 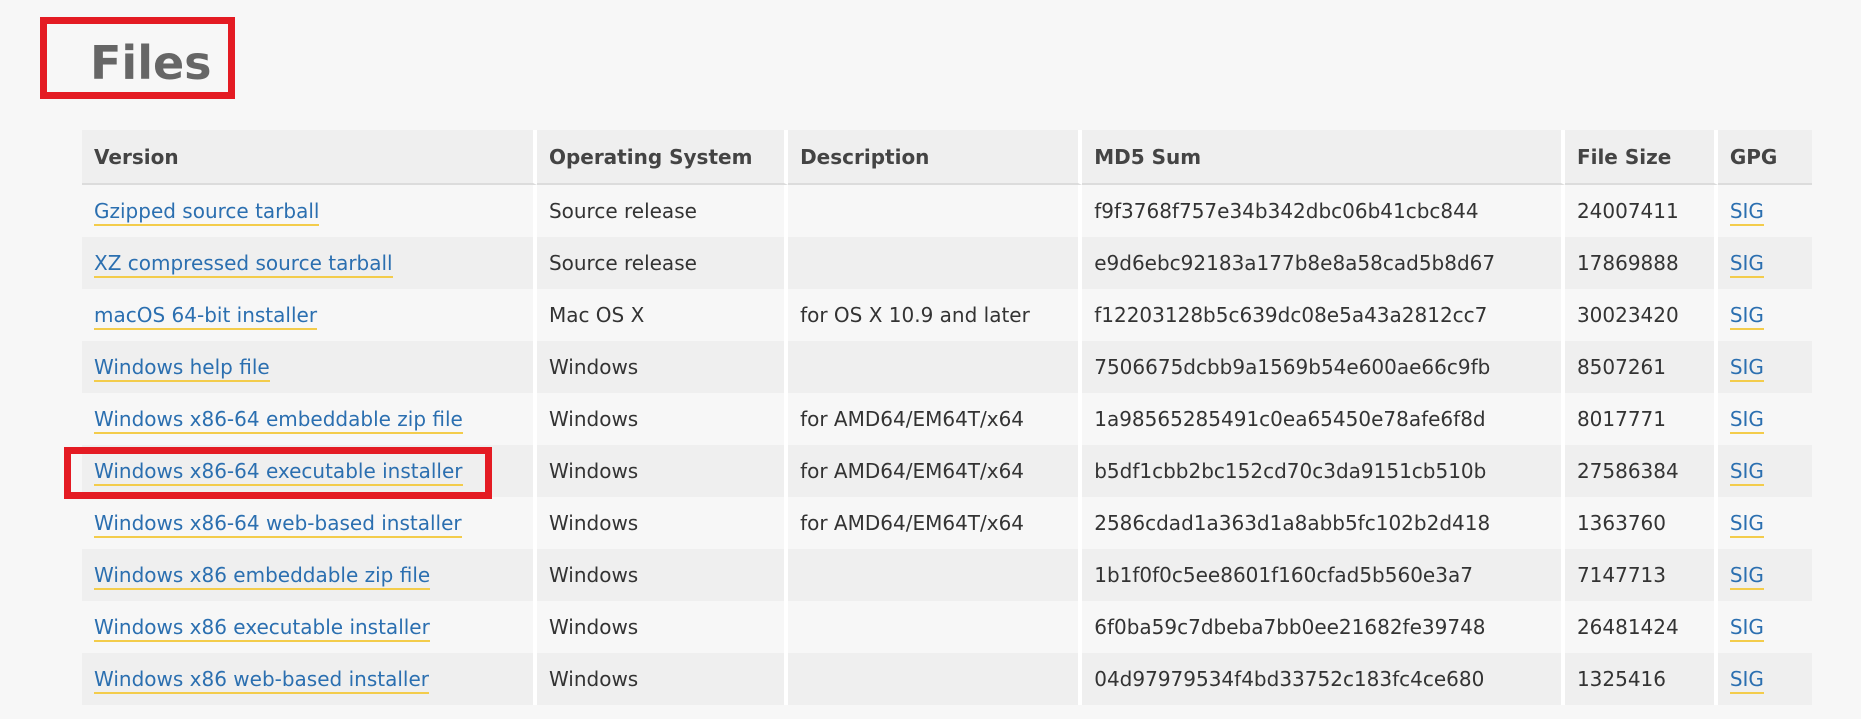 What do you see at coordinates (1323, 679) in the screenshot?
I see `md5-cell: 04d97979534f4bd33752c183fc4ce680` at bounding box center [1323, 679].